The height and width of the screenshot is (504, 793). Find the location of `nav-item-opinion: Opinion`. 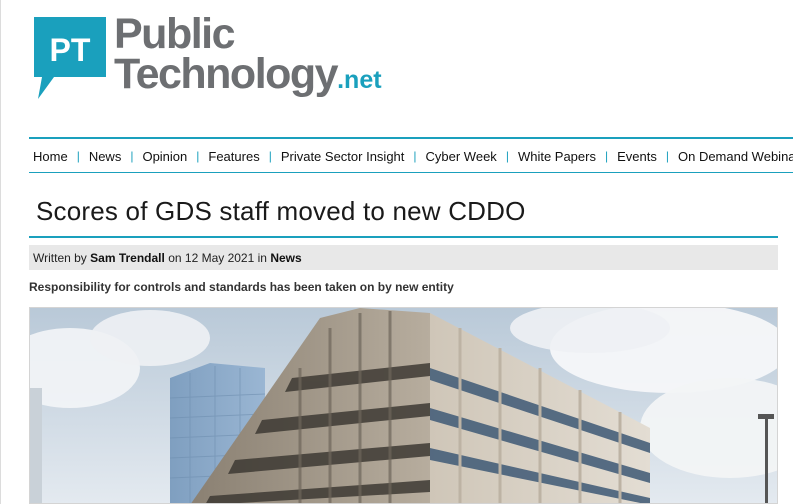

nav-item-opinion: Opinion is located at coordinates (164, 156).